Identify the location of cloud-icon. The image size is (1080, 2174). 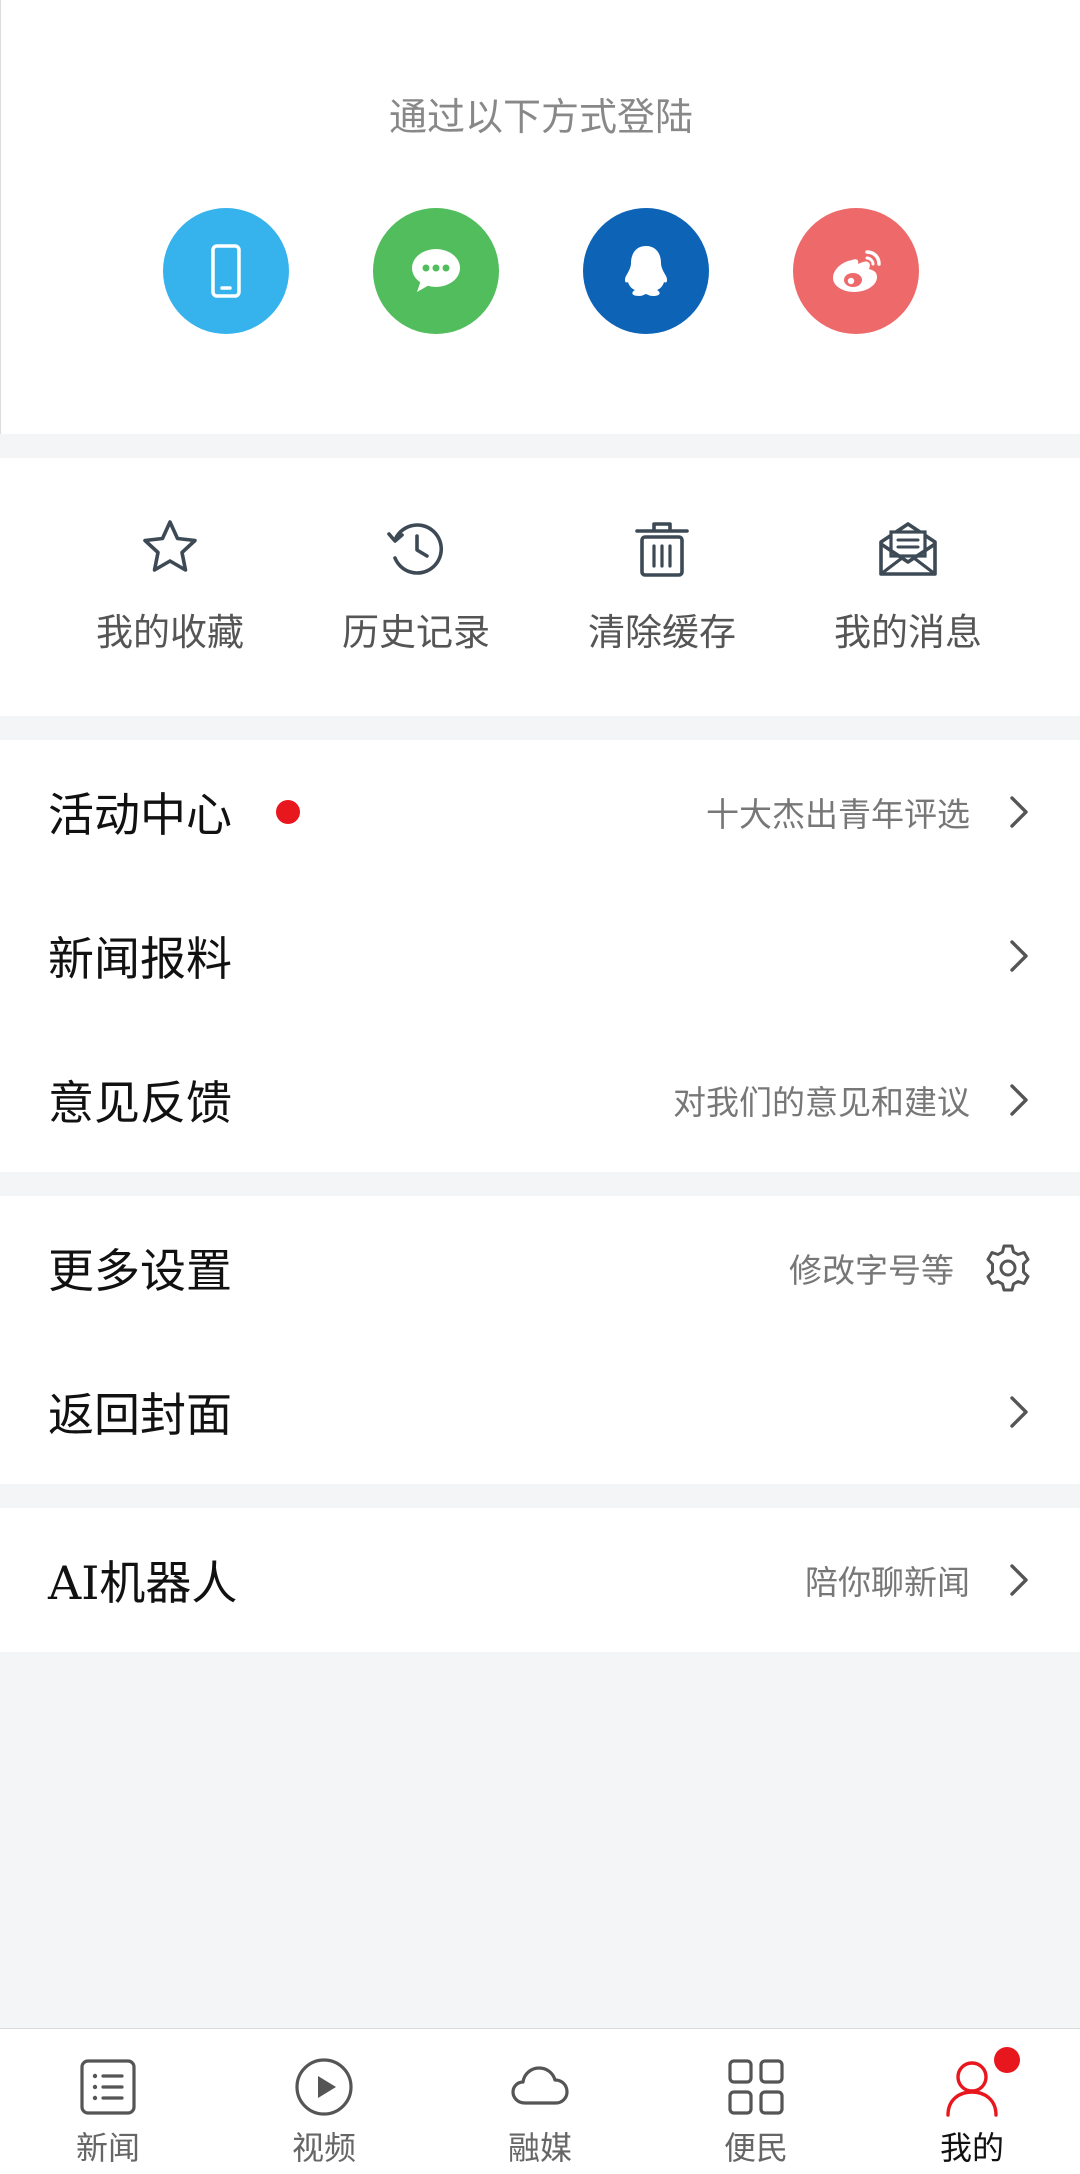
(540, 2085).